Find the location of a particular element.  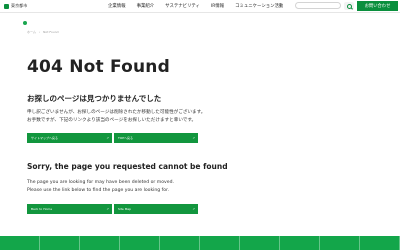

search-button is located at coordinates (349, 6).